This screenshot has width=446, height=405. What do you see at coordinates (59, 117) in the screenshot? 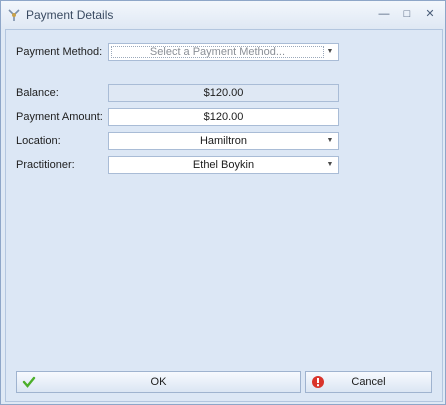
I see `payment-amount-label: Payment Amount:` at bounding box center [59, 117].